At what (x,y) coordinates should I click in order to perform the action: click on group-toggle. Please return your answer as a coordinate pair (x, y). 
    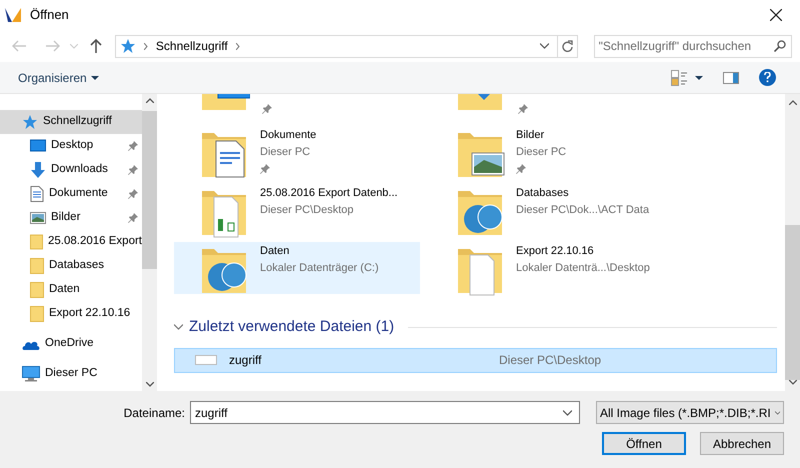
    Looking at the image, I should click on (178, 327).